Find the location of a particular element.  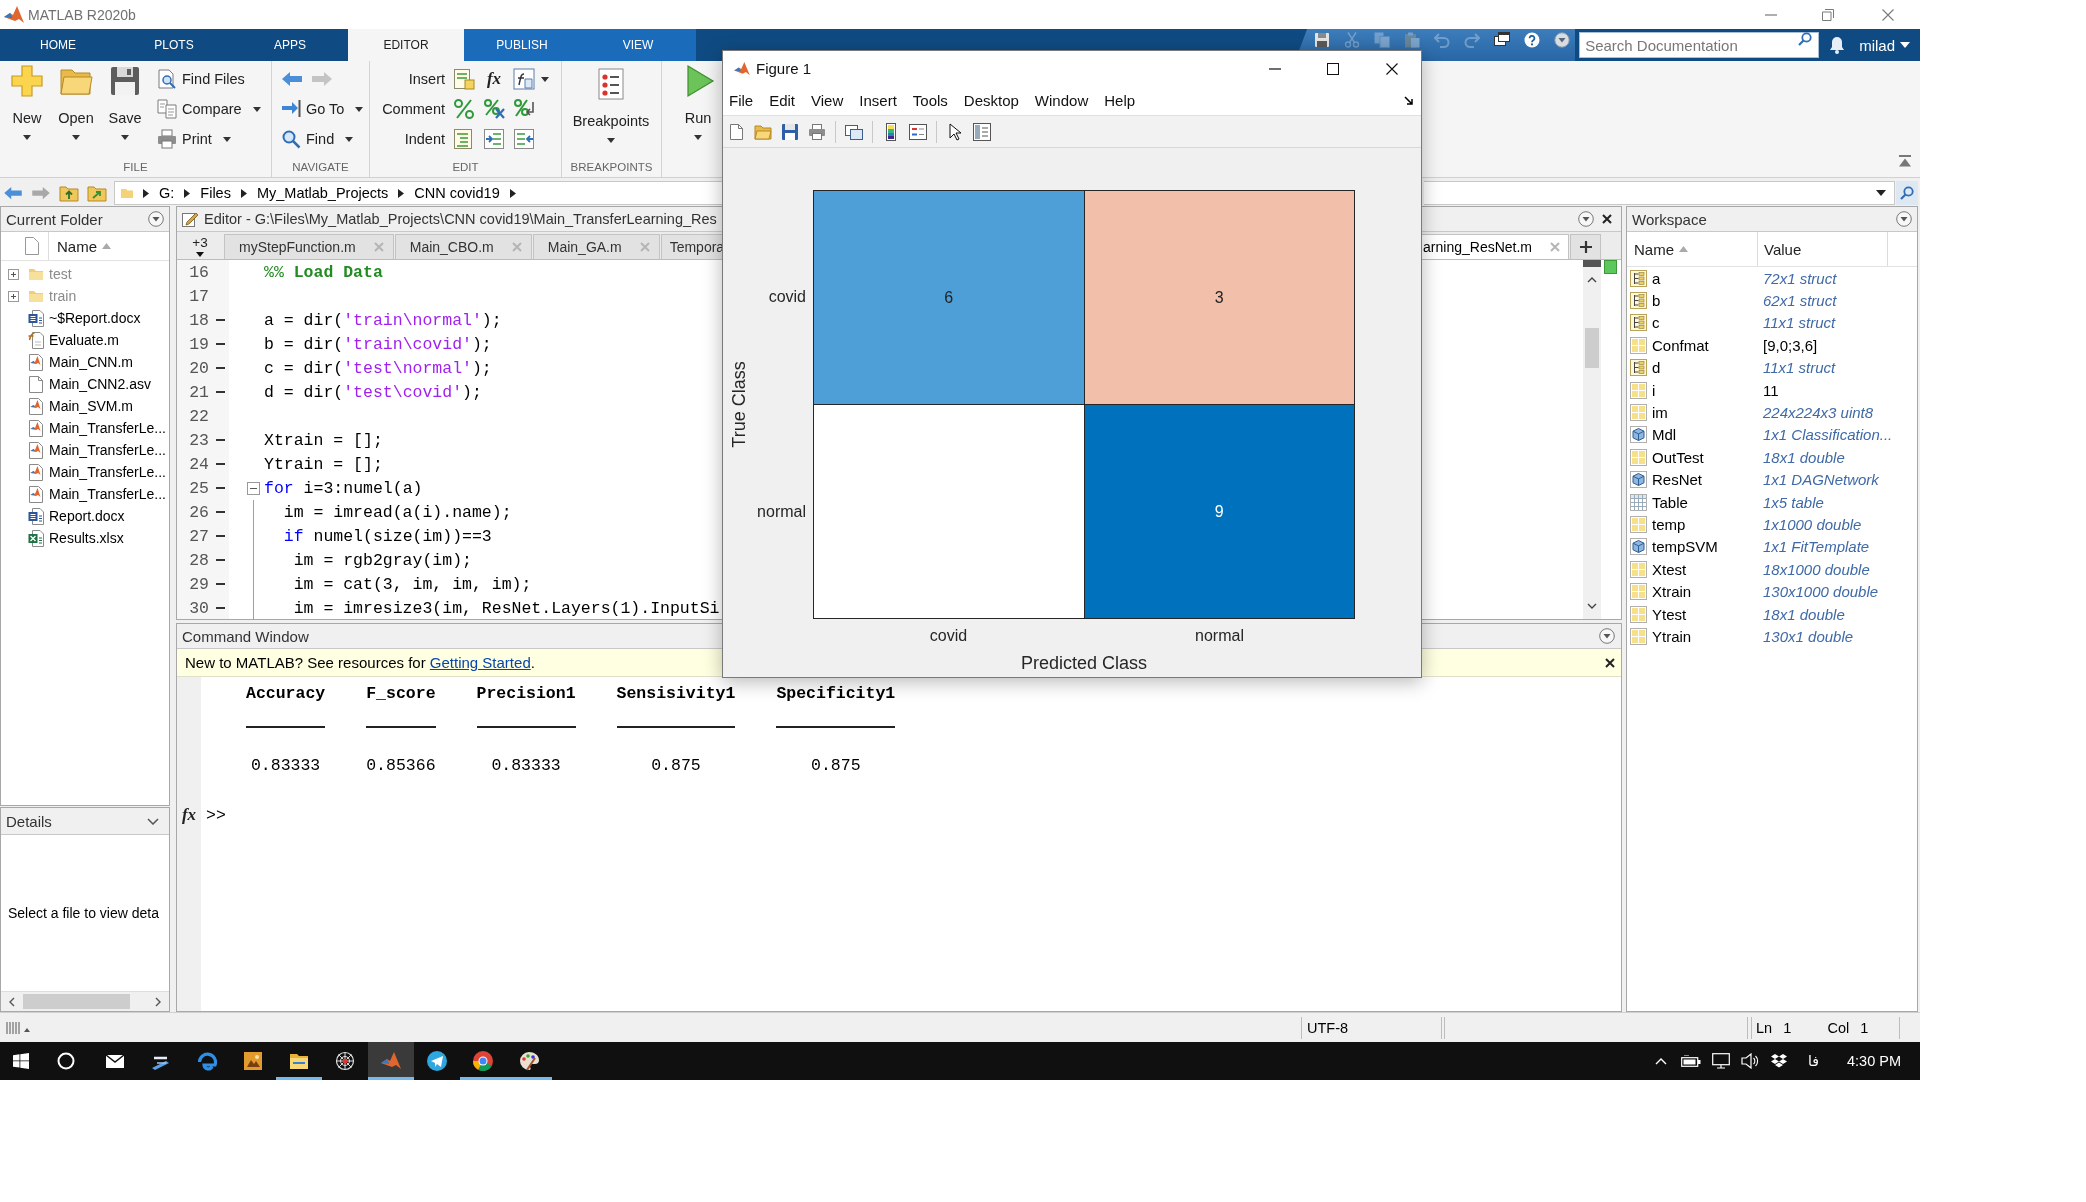

variable-name: tempSVM is located at coordinates (1685, 547).